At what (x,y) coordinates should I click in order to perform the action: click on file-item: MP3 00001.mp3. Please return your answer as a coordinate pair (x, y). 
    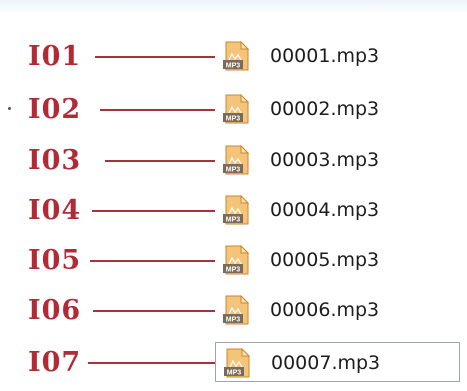
    Looking at the image, I should click on (337, 56).